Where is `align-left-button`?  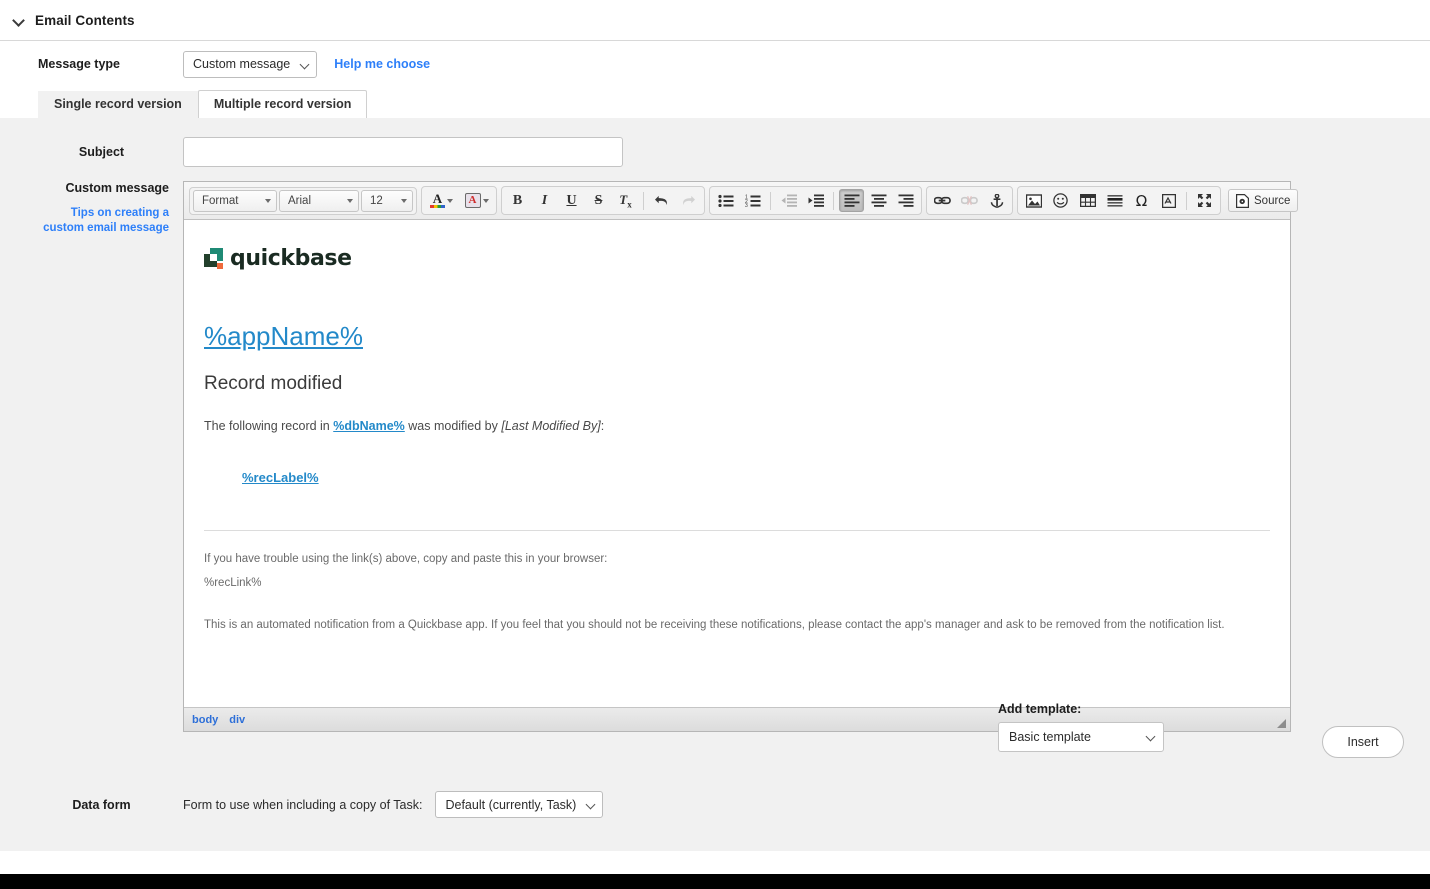 align-left-button is located at coordinates (851, 200).